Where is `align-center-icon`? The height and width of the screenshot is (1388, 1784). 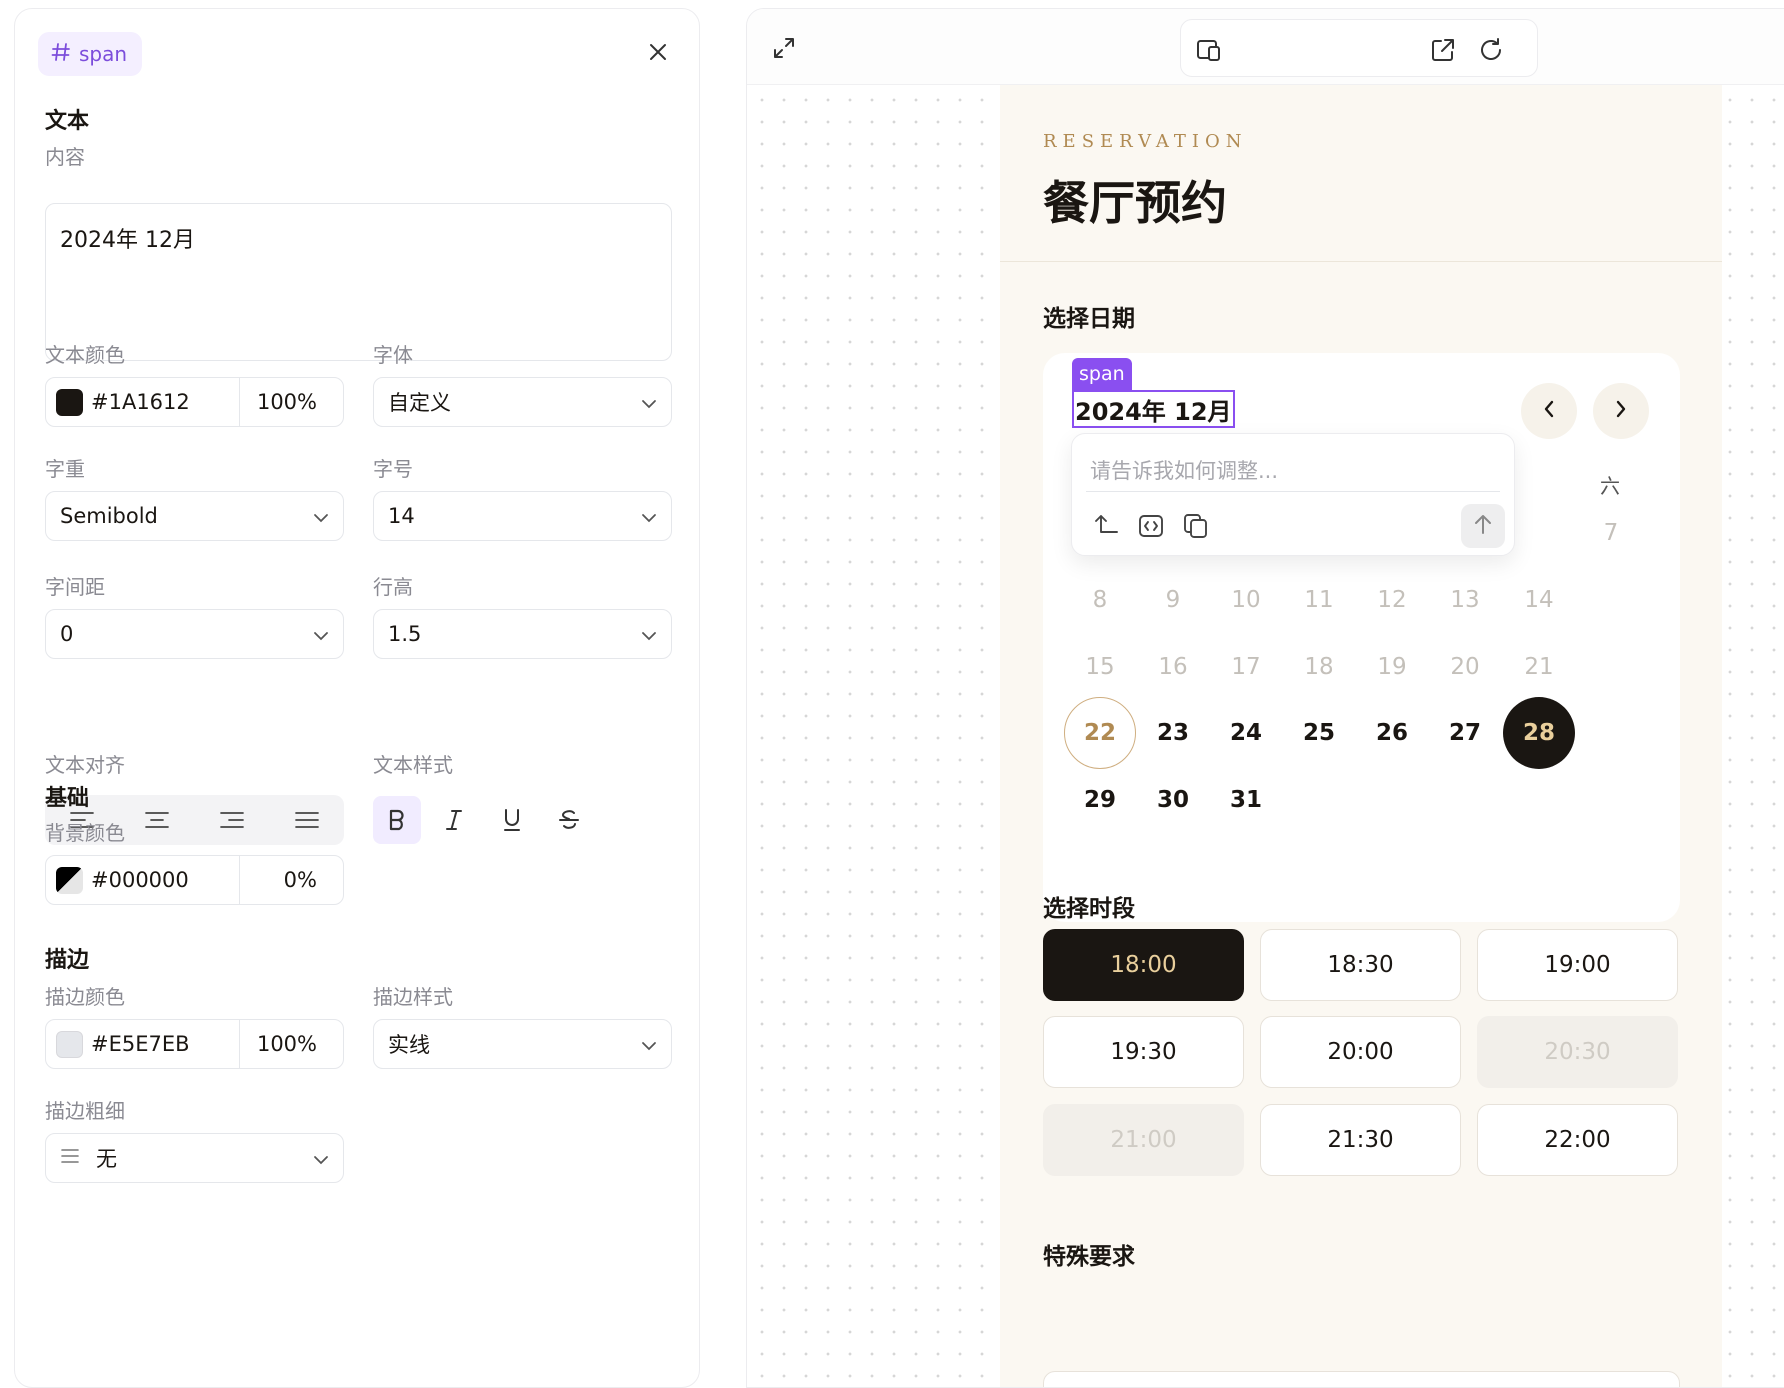 align-center-icon is located at coordinates (157, 820).